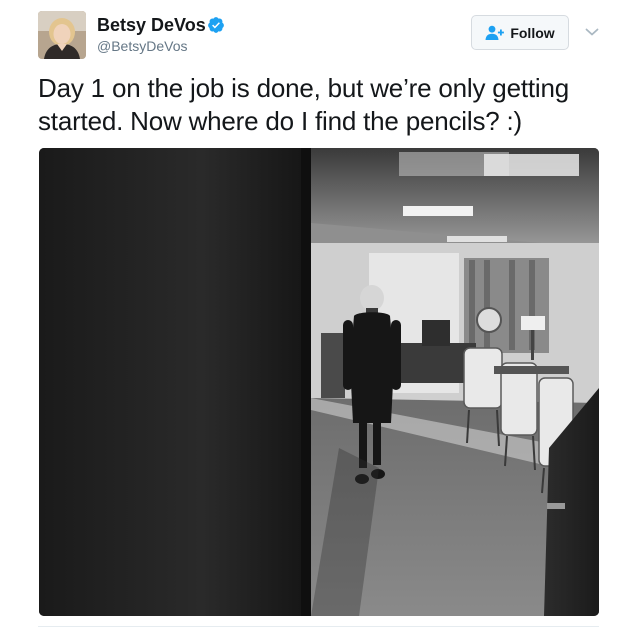 This screenshot has height=628, width=631. I want to click on follow-button: Follow, so click(520, 32).